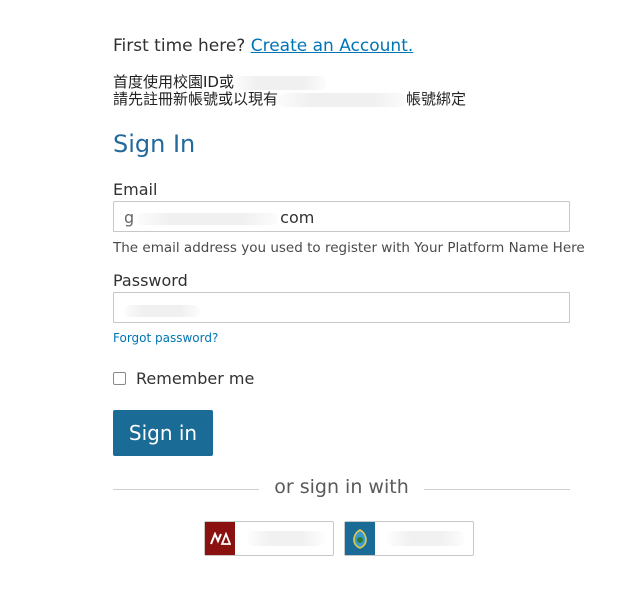 Image resolution: width=627 pixels, height=609 pixels. What do you see at coordinates (154, 144) in the screenshot?
I see `page-title: Sign In` at bounding box center [154, 144].